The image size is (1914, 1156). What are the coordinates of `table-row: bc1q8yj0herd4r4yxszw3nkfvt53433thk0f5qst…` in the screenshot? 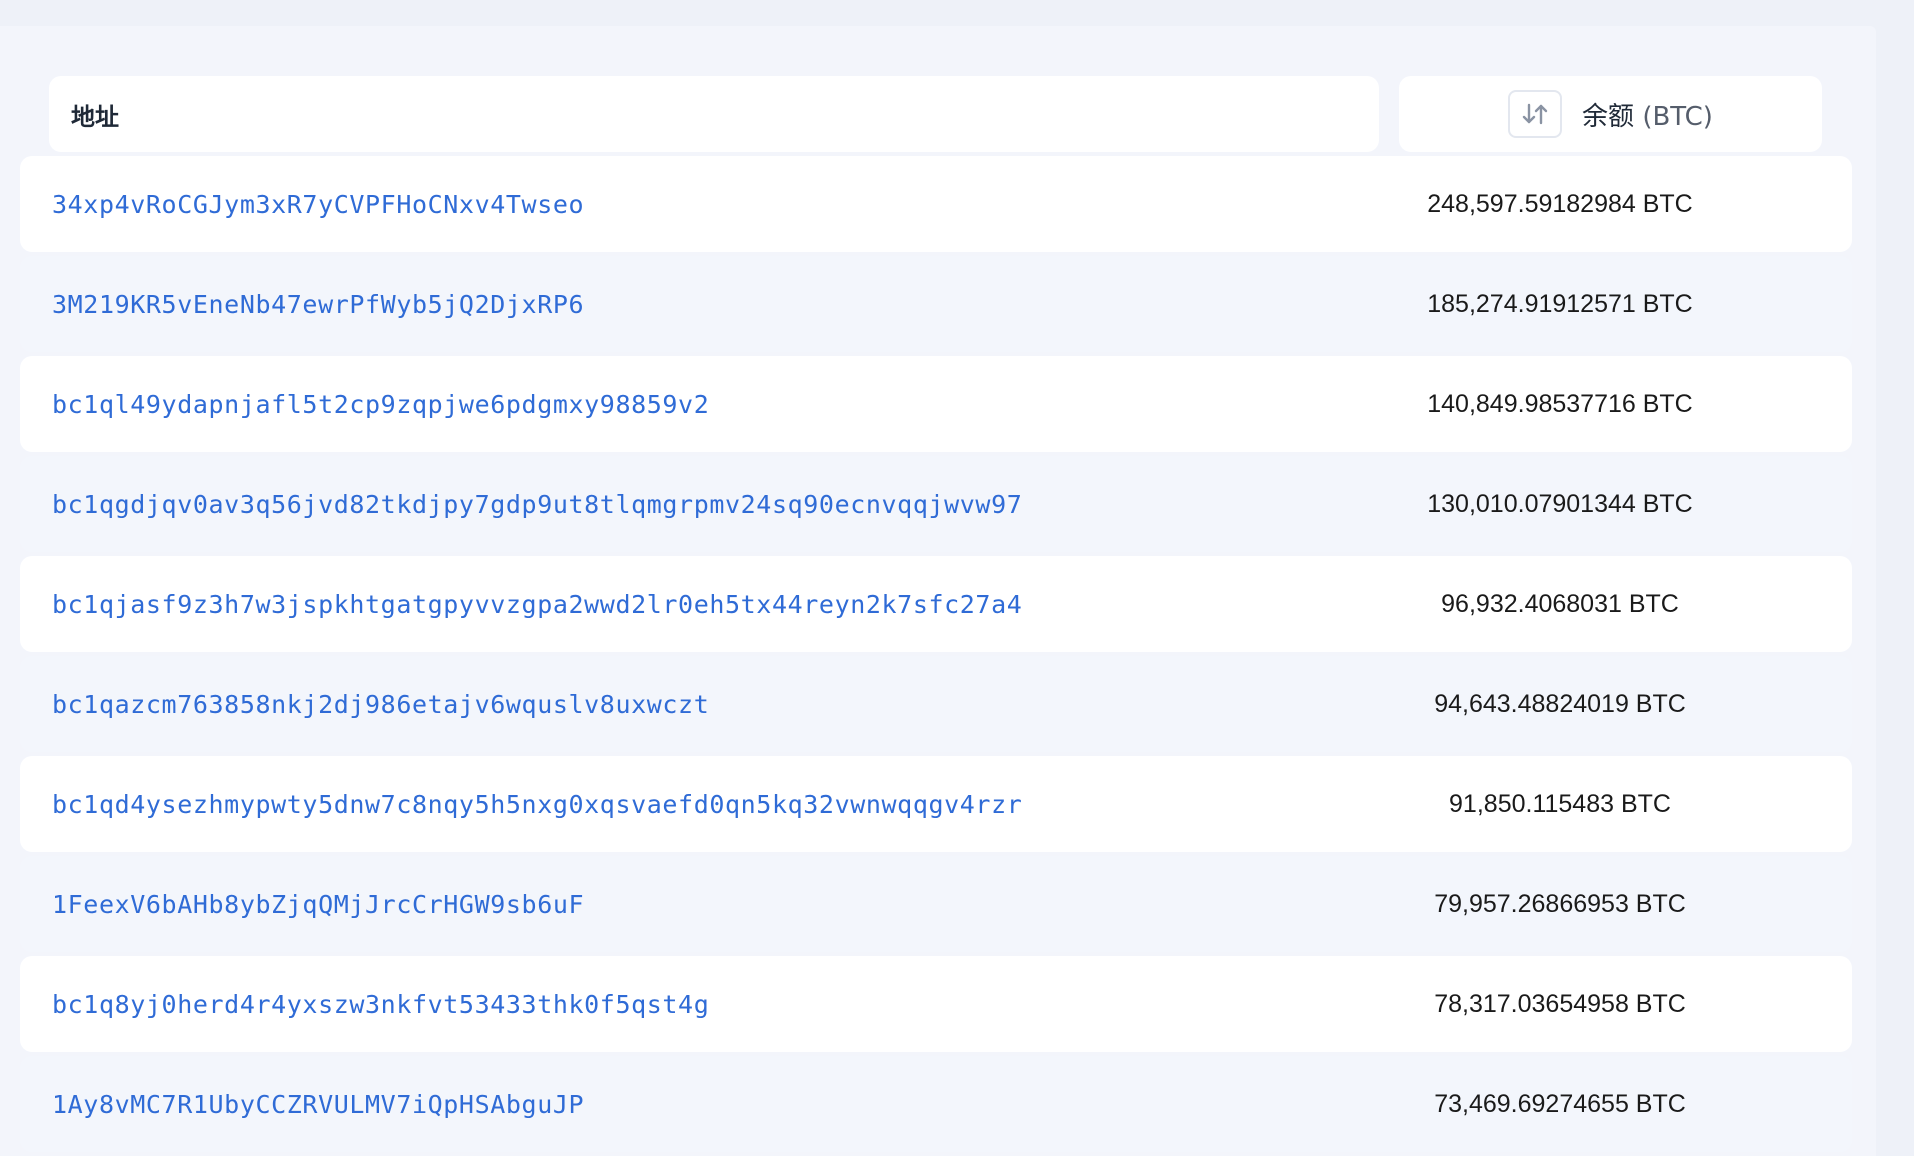 It's located at (936, 1004).